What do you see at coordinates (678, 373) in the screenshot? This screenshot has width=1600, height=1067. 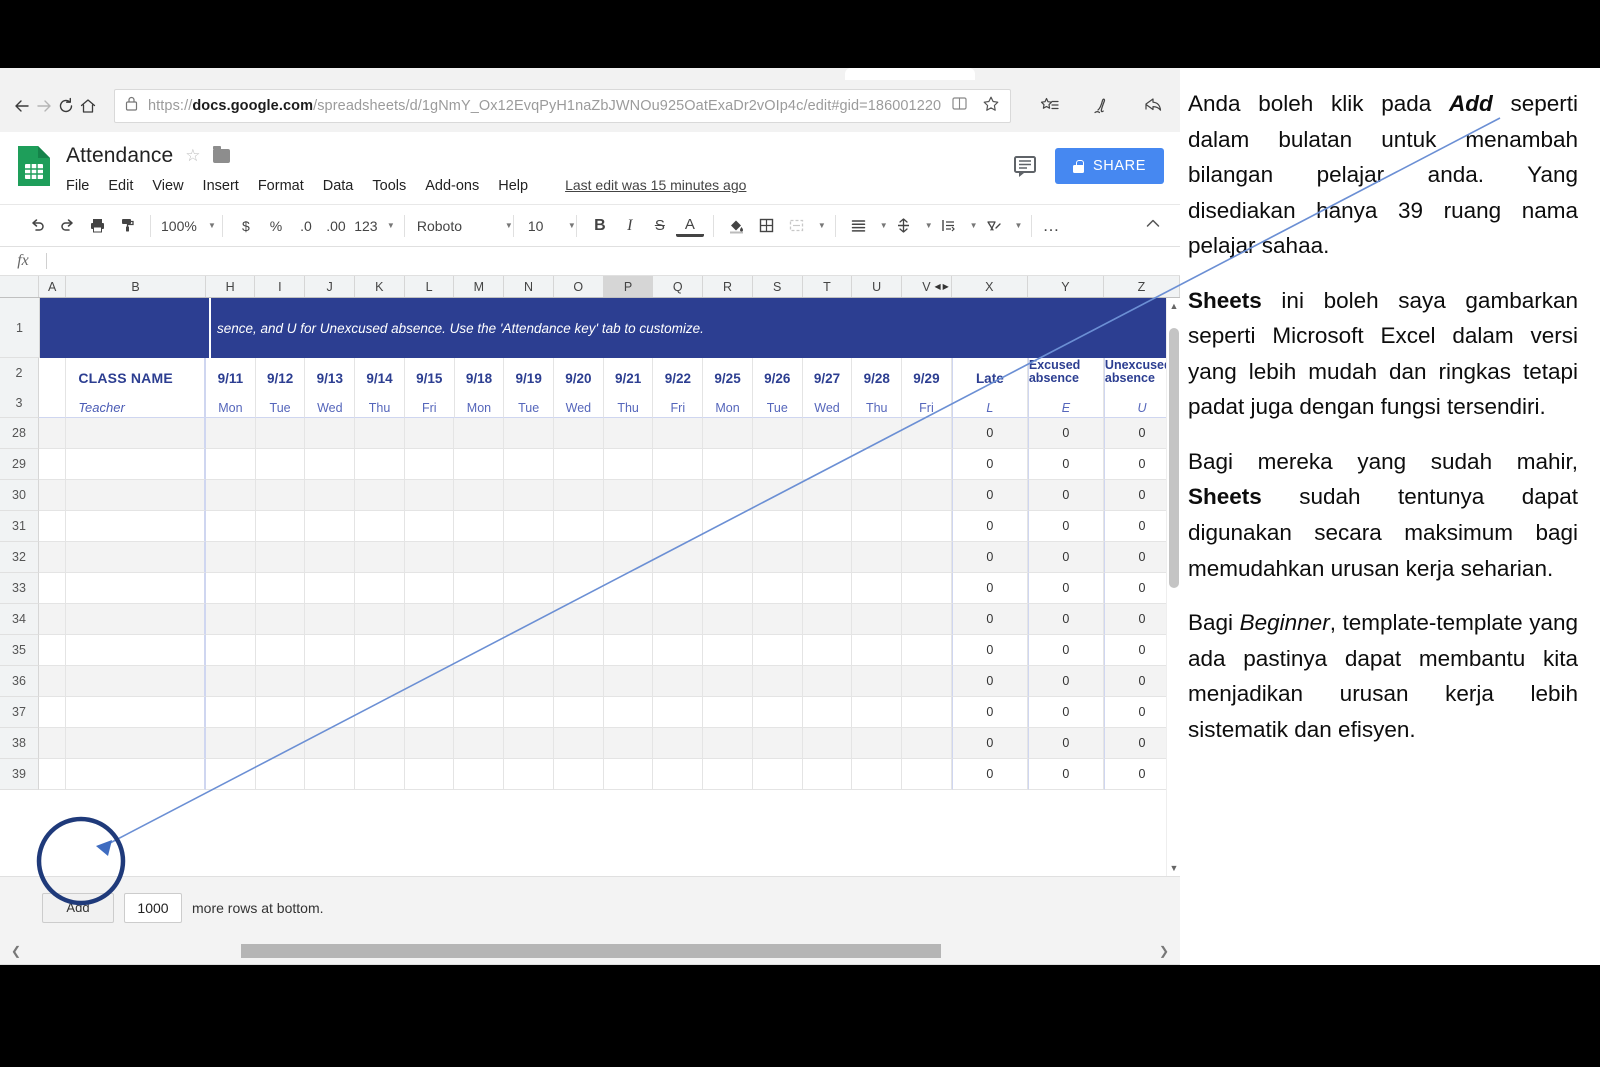 I see `cell-Q2: 9/22` at bounding box center [678, 373].